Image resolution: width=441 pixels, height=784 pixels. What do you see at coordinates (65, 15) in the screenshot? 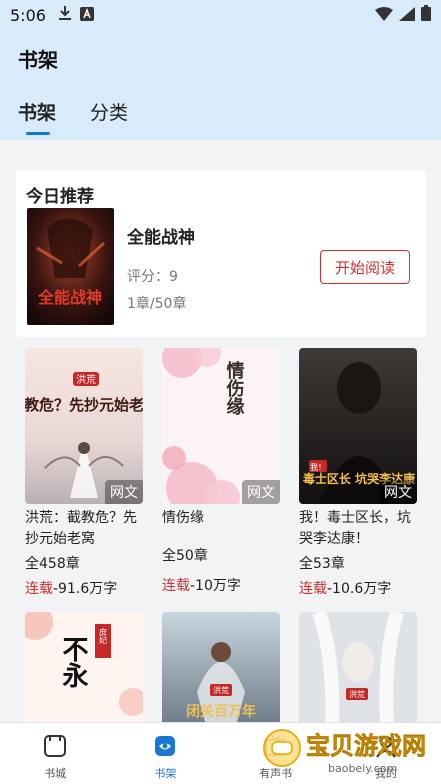
I see `download-icon` at bounding box center [65, 15].